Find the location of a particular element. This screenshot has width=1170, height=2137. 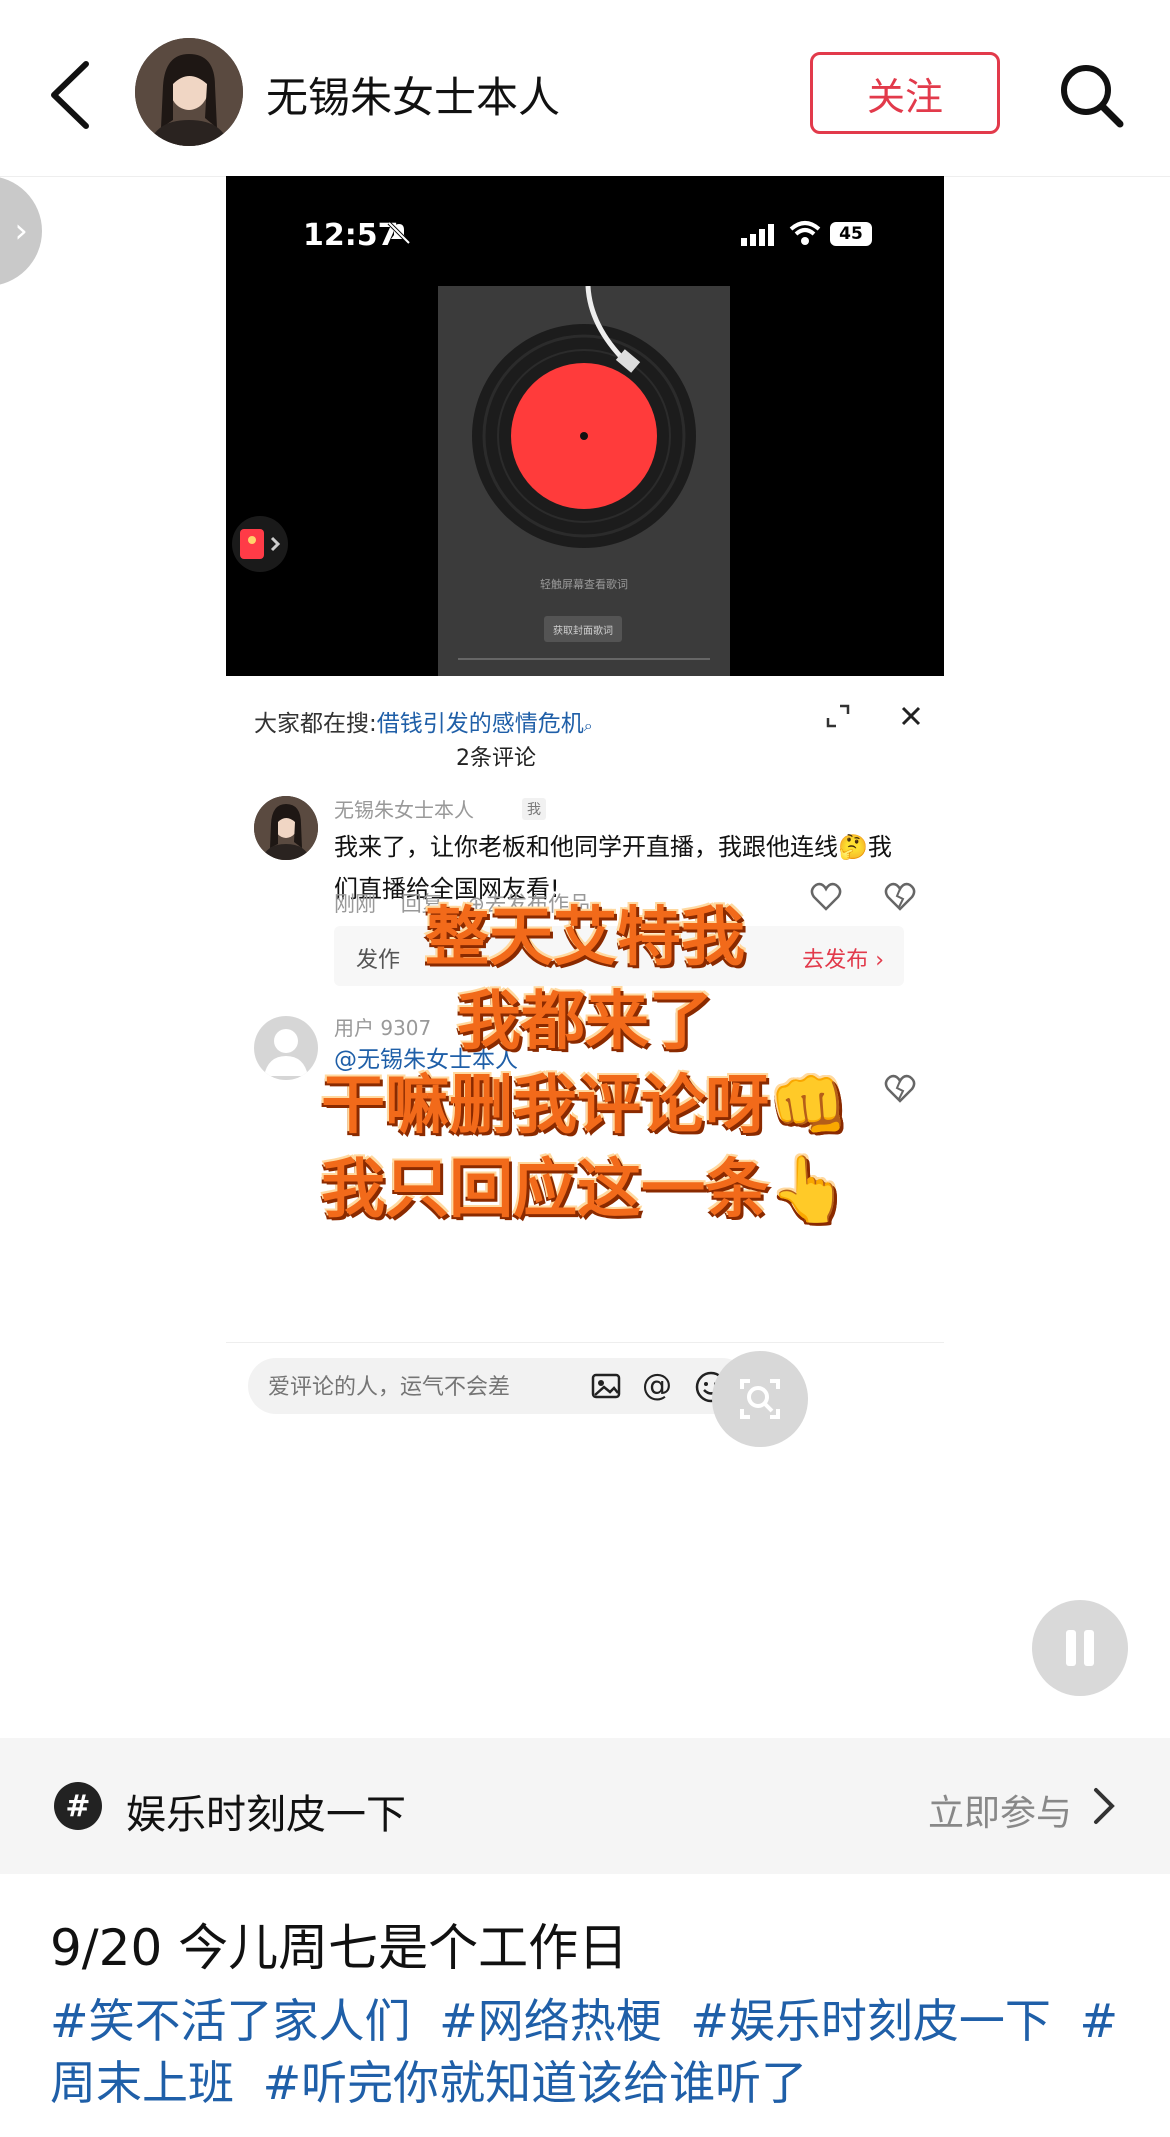

side-drawer-handle: › is located at coordinates (21, 231).